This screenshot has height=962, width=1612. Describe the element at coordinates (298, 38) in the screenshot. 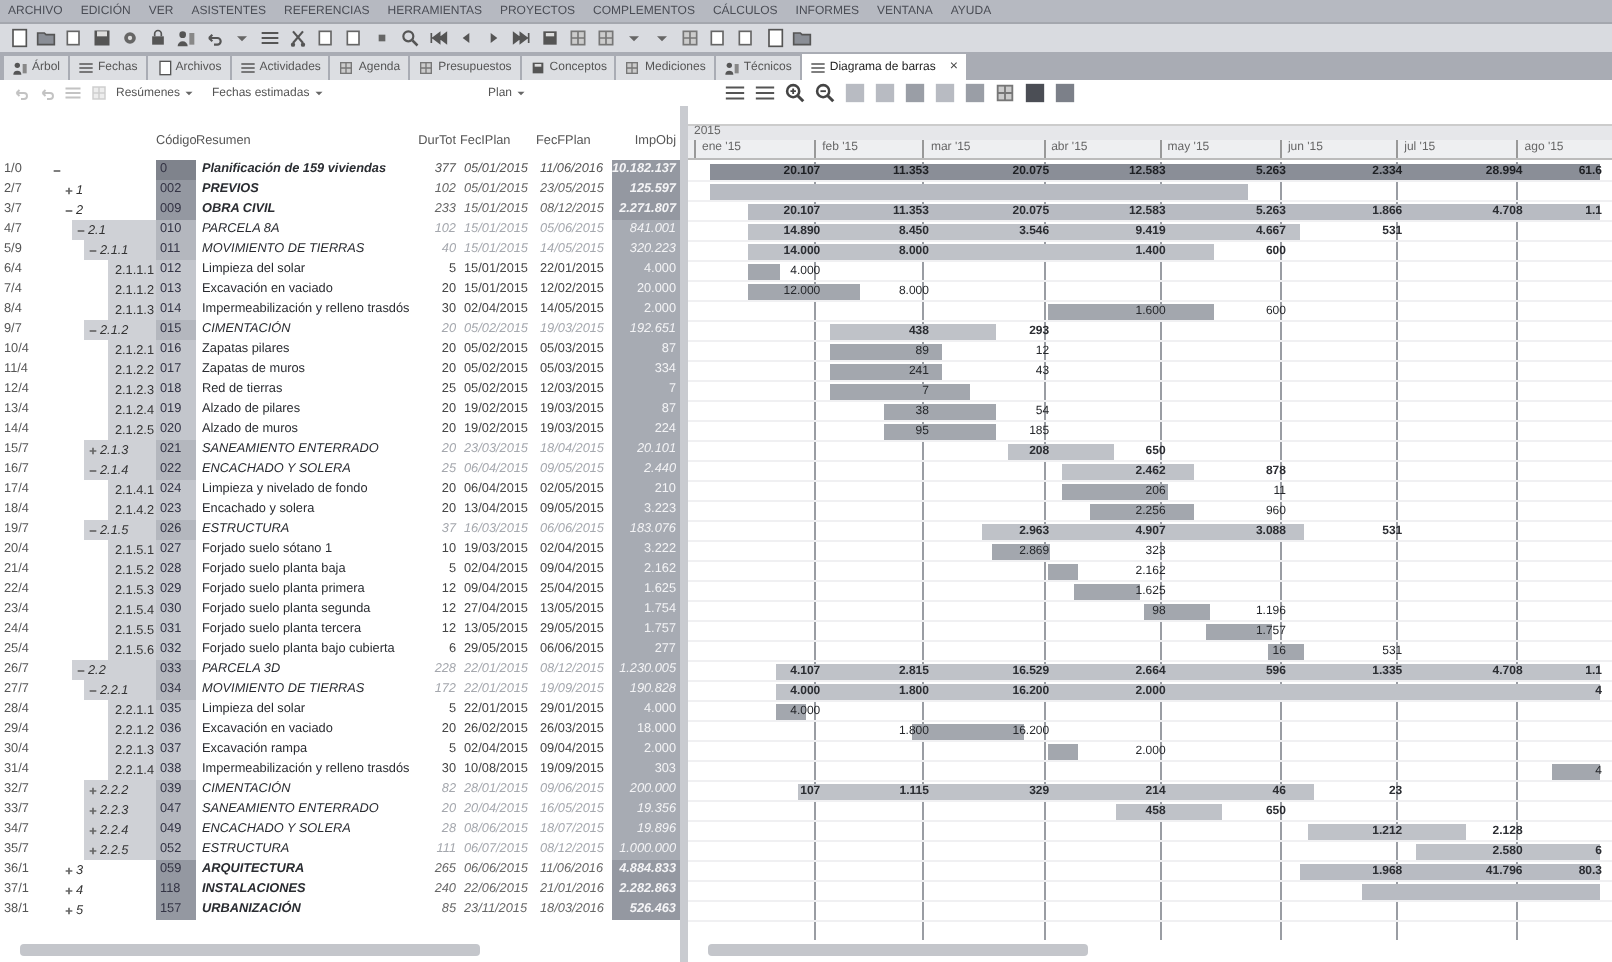

I see `cut-icon` at that location.